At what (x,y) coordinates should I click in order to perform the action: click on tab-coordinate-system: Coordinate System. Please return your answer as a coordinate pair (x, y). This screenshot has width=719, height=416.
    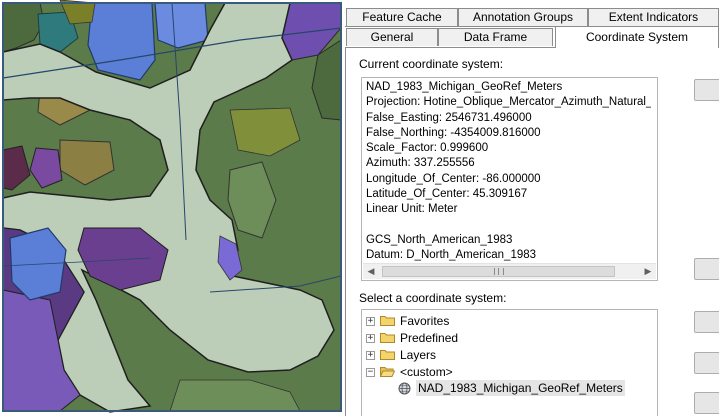
    Looking at the image, I should click on (637, 37).